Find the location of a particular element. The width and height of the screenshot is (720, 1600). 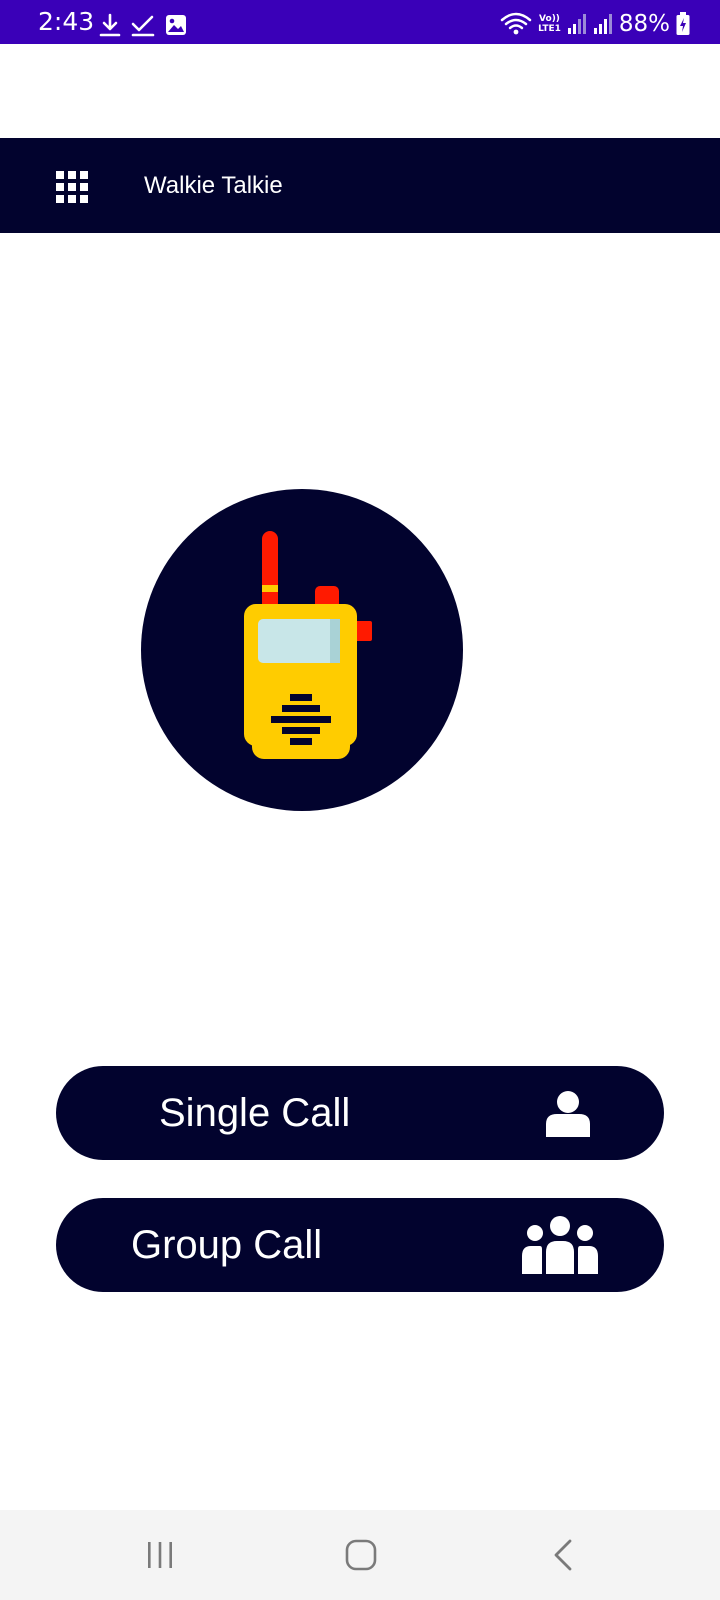

group-icon is located at coordinates (560, 1247).